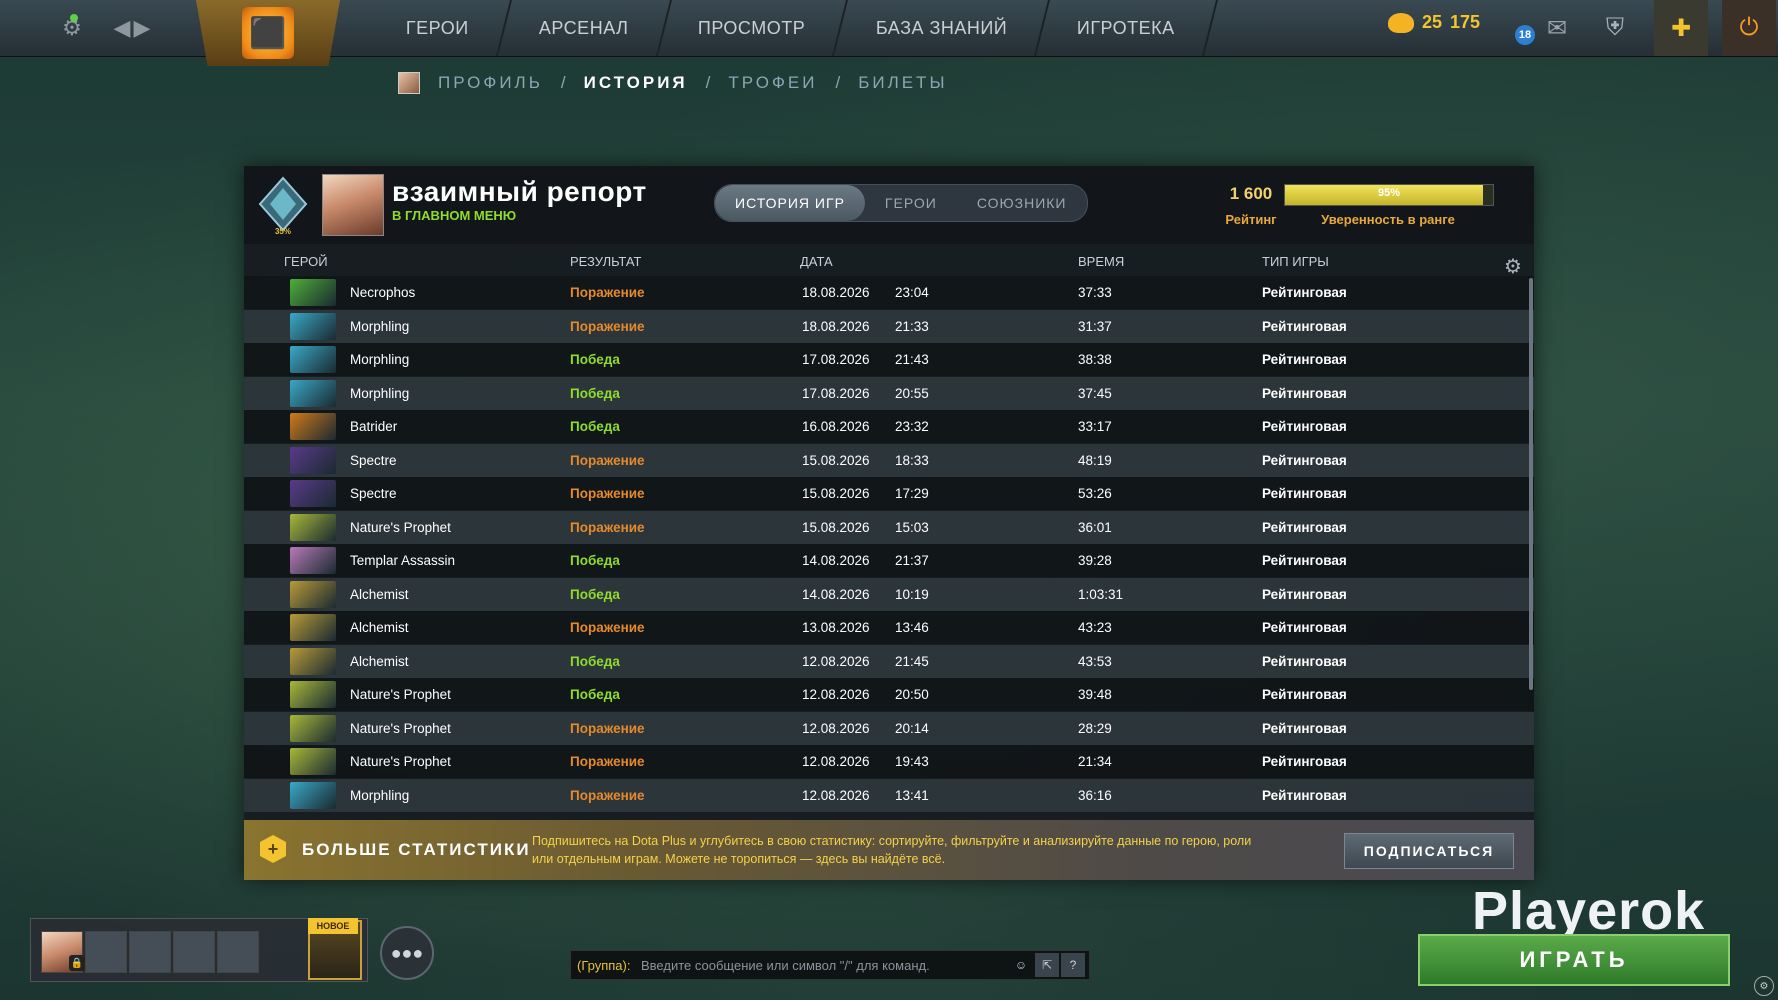 Image resolution: width=1778 pixels, height=1000 pixels. What do you see at coordinates (1429, 851) in the screenshot?
I see `subscribe-button: ПОДПИСАТЬСЯ` at bounding box center [1429, 851].